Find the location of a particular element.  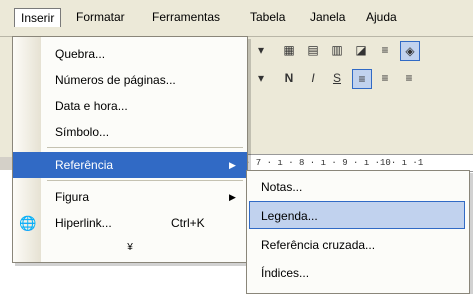

expand-menu-chevron-icon: ¥ is located at coordinates (130, 248).